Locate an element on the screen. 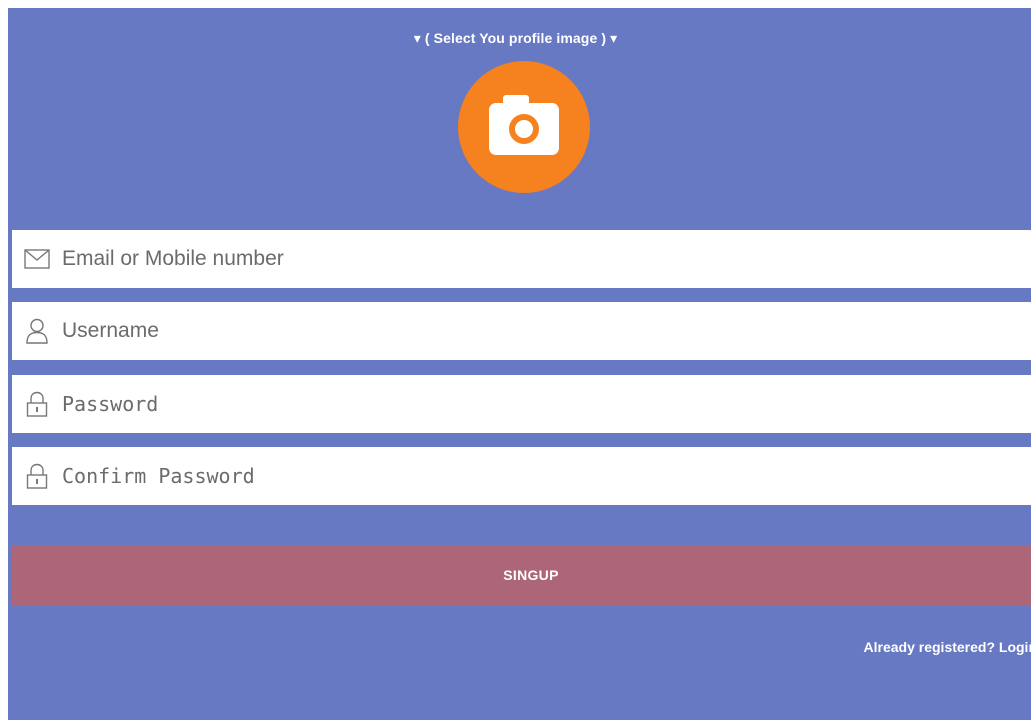 The image size is (1031, 720). username-input is located at coordinates (512, 331).